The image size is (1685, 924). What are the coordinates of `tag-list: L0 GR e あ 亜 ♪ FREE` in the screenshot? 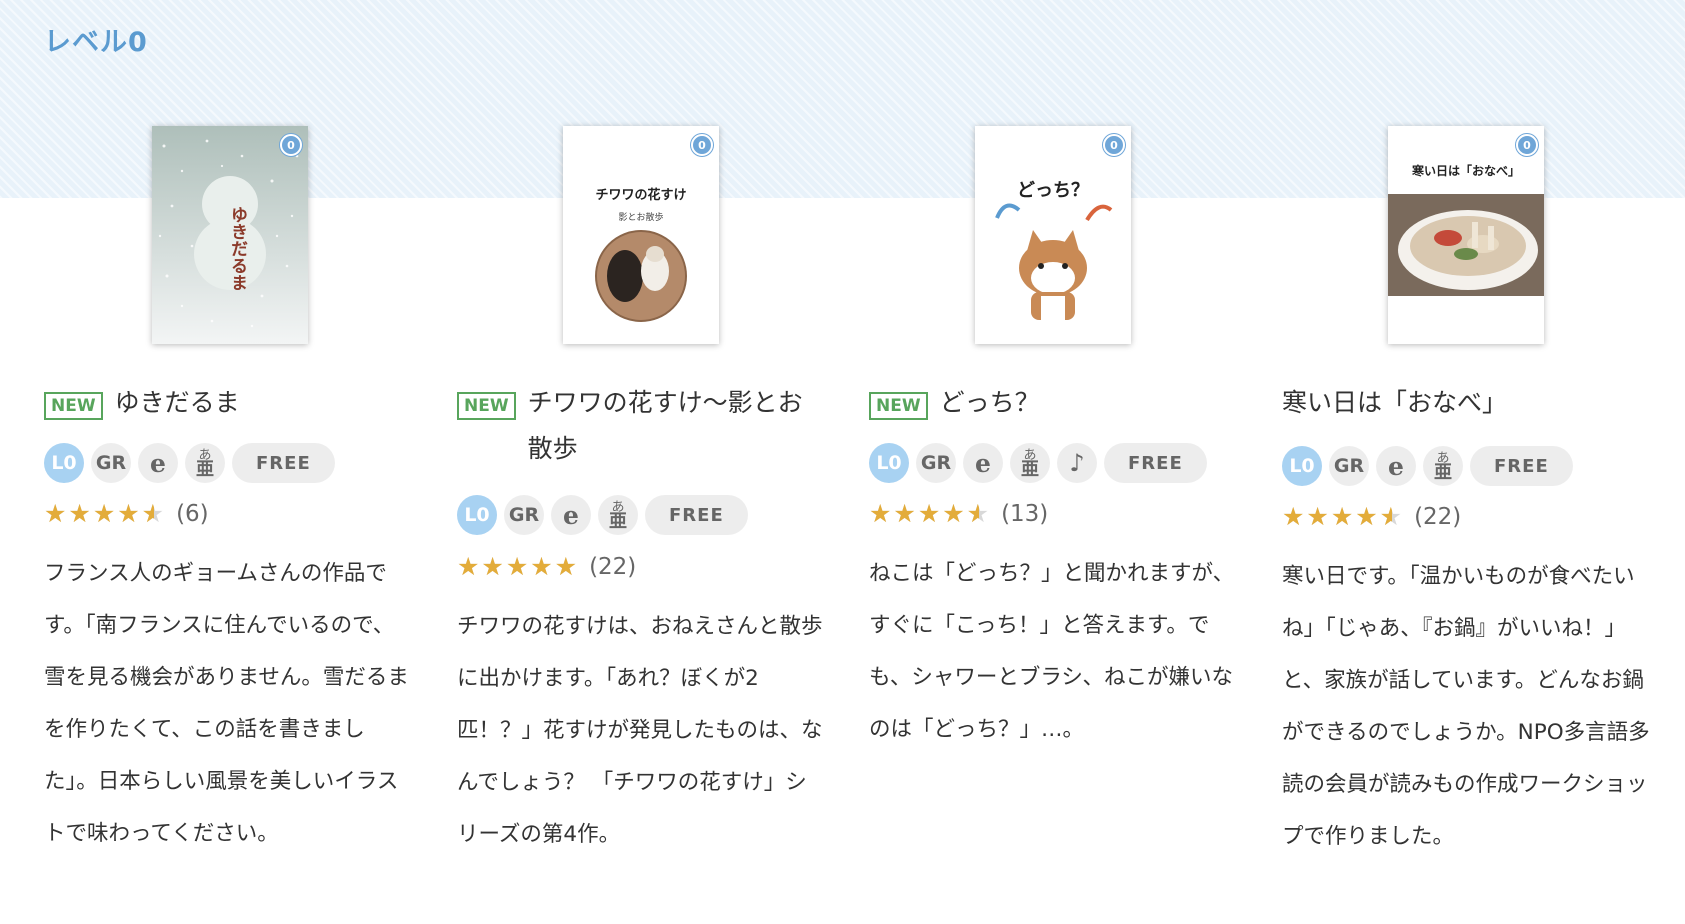 It's located at (1038, 463).